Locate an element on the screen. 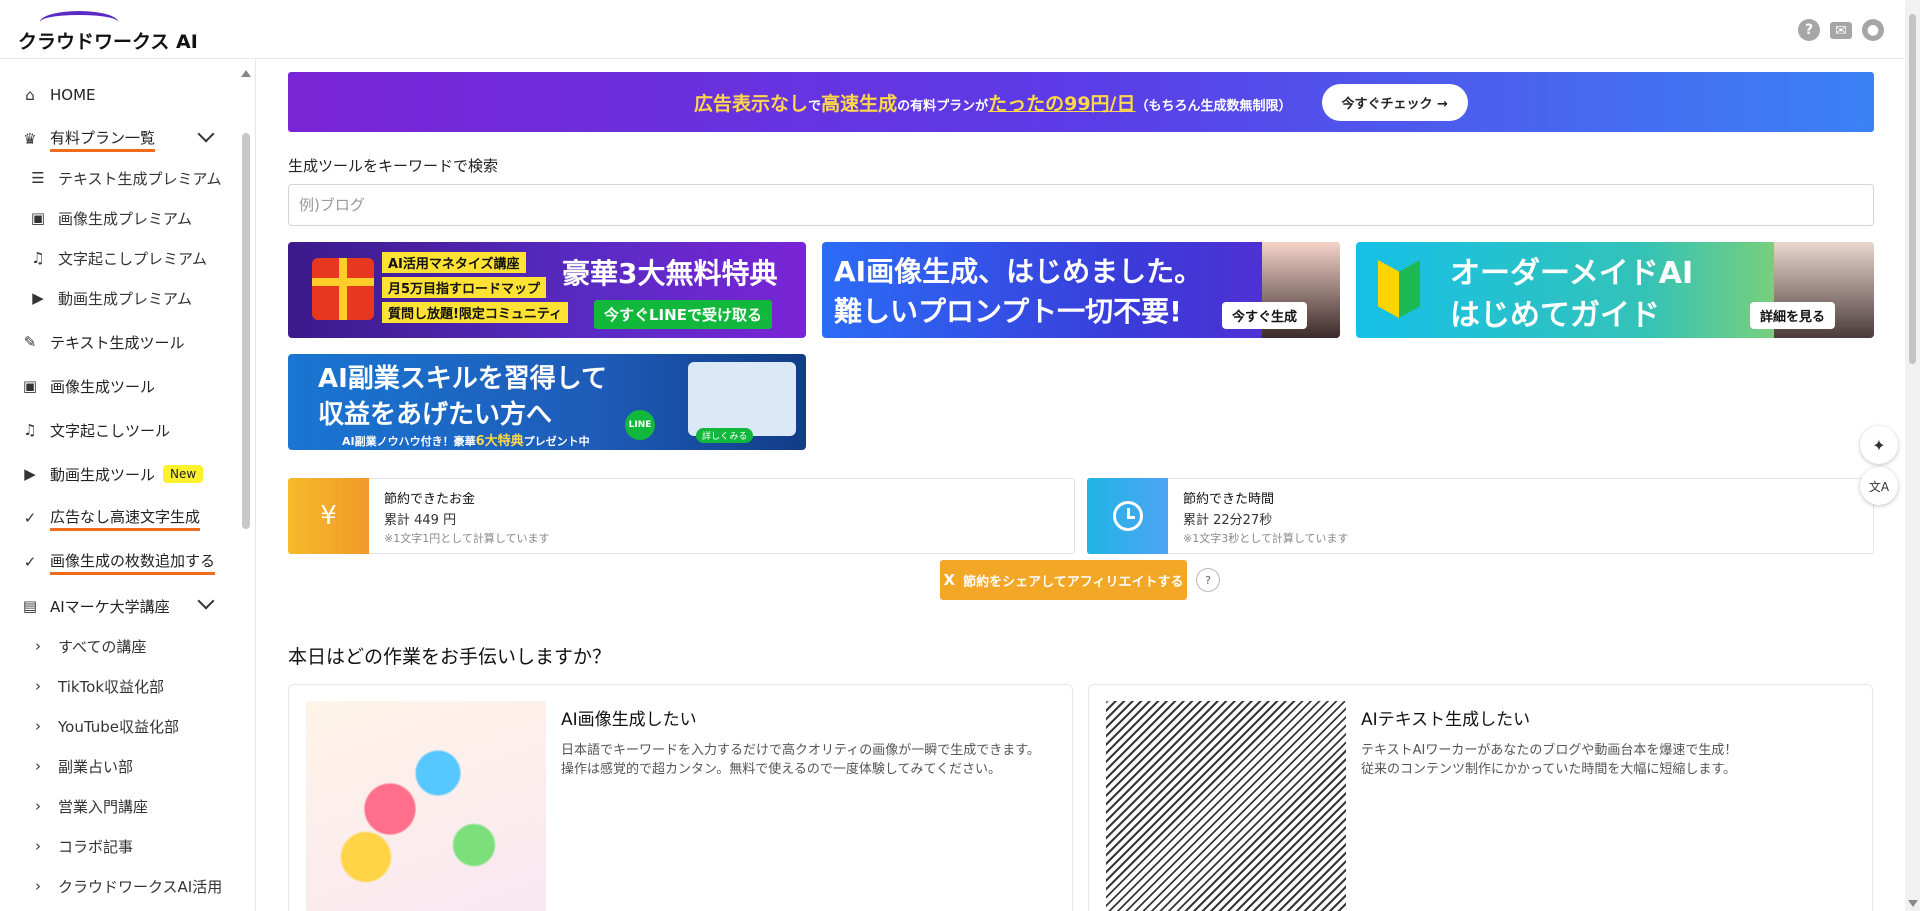 This screenshot has height=911, width=1920. stat-value: 累計 449 円 is located at coordinates (420, 520).